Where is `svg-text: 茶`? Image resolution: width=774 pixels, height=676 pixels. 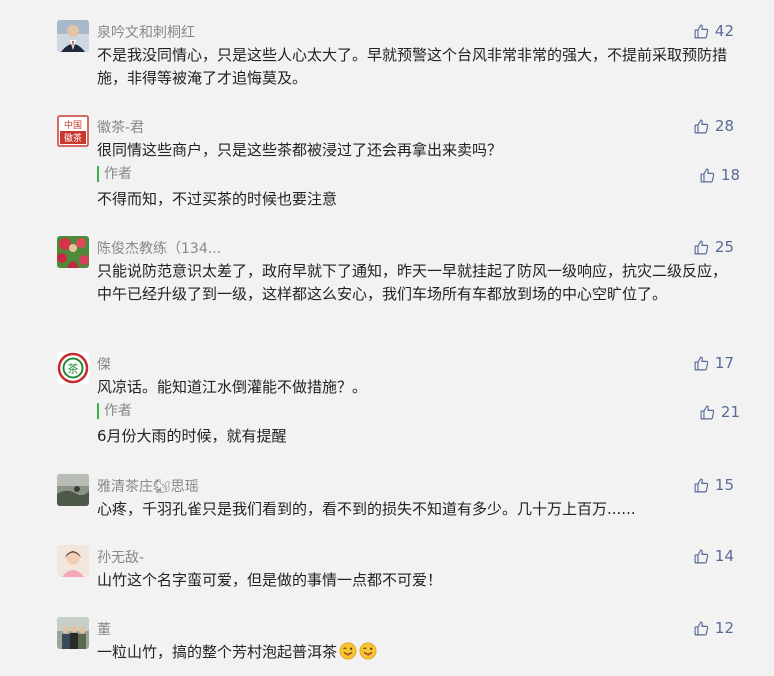
svg-text: 茶 is located at coordinates (73, 369).